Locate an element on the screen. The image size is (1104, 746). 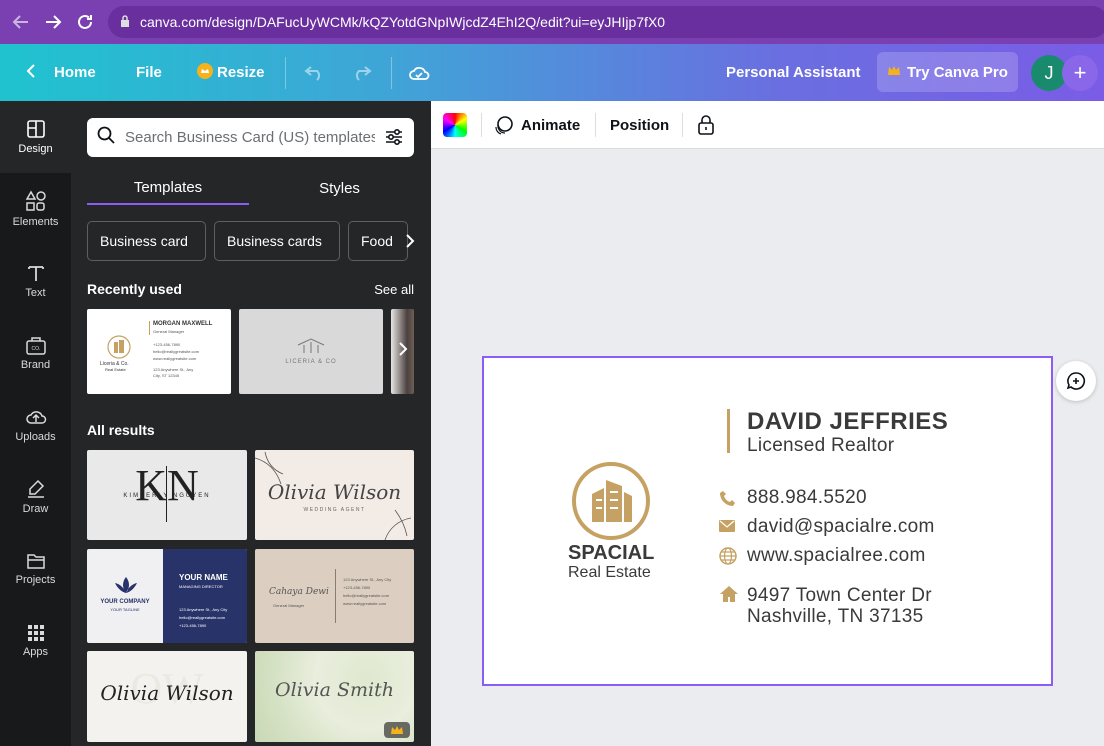
template-text: Olivia Wilson is located at coordinates (167, 693).